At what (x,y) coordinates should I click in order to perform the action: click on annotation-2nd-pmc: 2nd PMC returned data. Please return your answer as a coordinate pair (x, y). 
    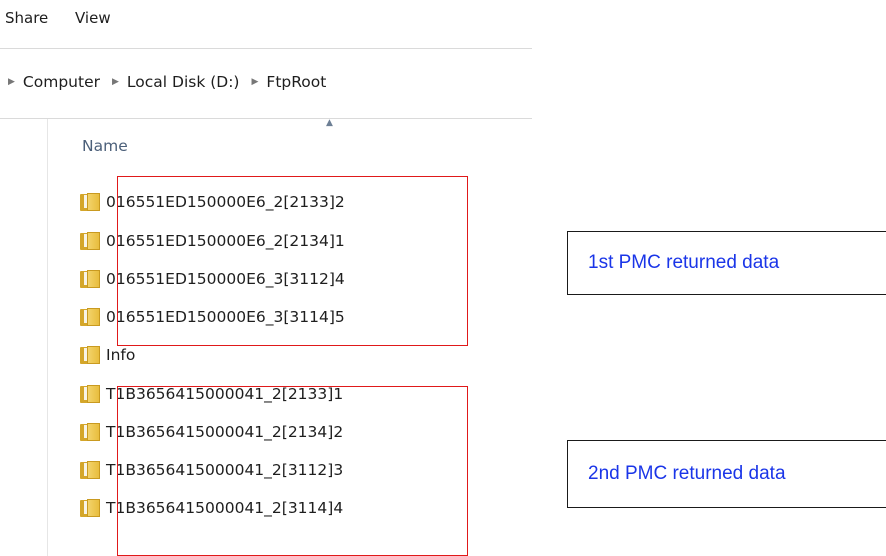
    Looking at the image, I should click on (726, 474).